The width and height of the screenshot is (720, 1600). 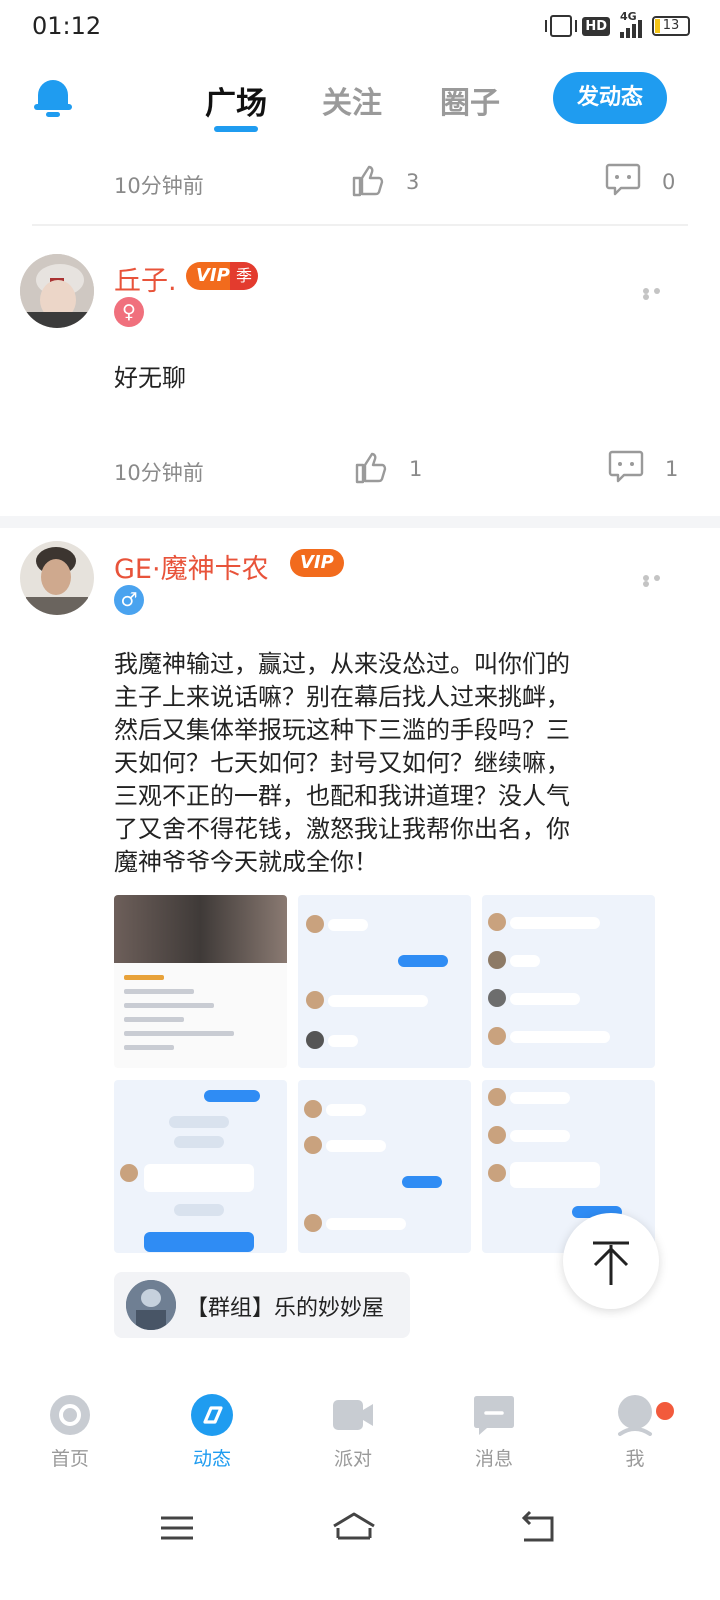 I want to click on divider, so click(x=360, y=225).